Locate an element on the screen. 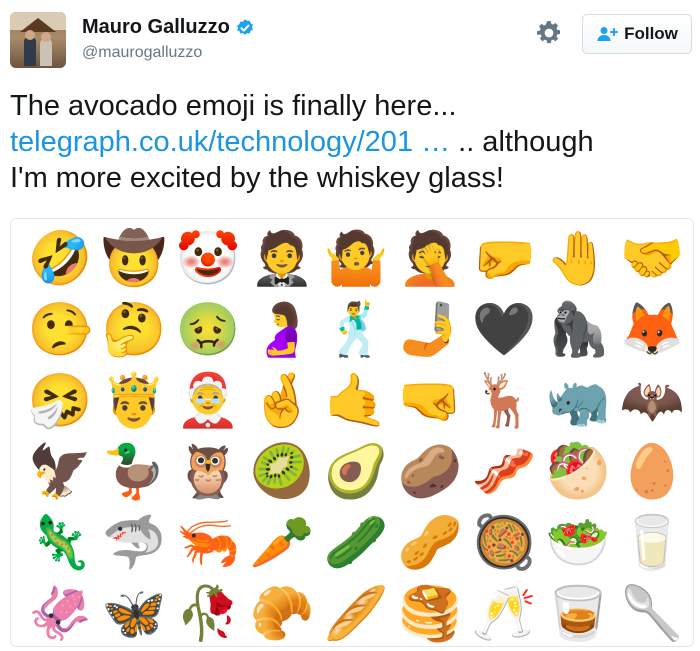 The image size is (700, 651). emoji-1-6: 🖤 is located at coordinates (504, 329).